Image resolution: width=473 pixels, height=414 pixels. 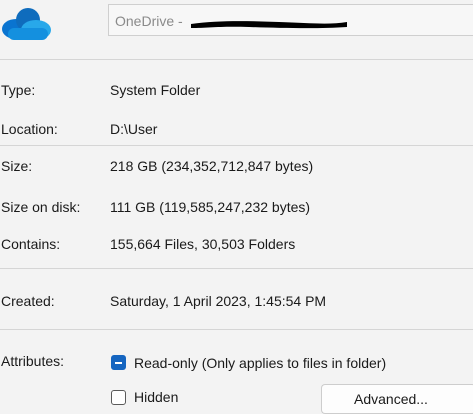 What do you see at coordinates (149, 21) in the screenshot?
I see `folder-name-text: OneDrive -` at bounding box center [149, 21].